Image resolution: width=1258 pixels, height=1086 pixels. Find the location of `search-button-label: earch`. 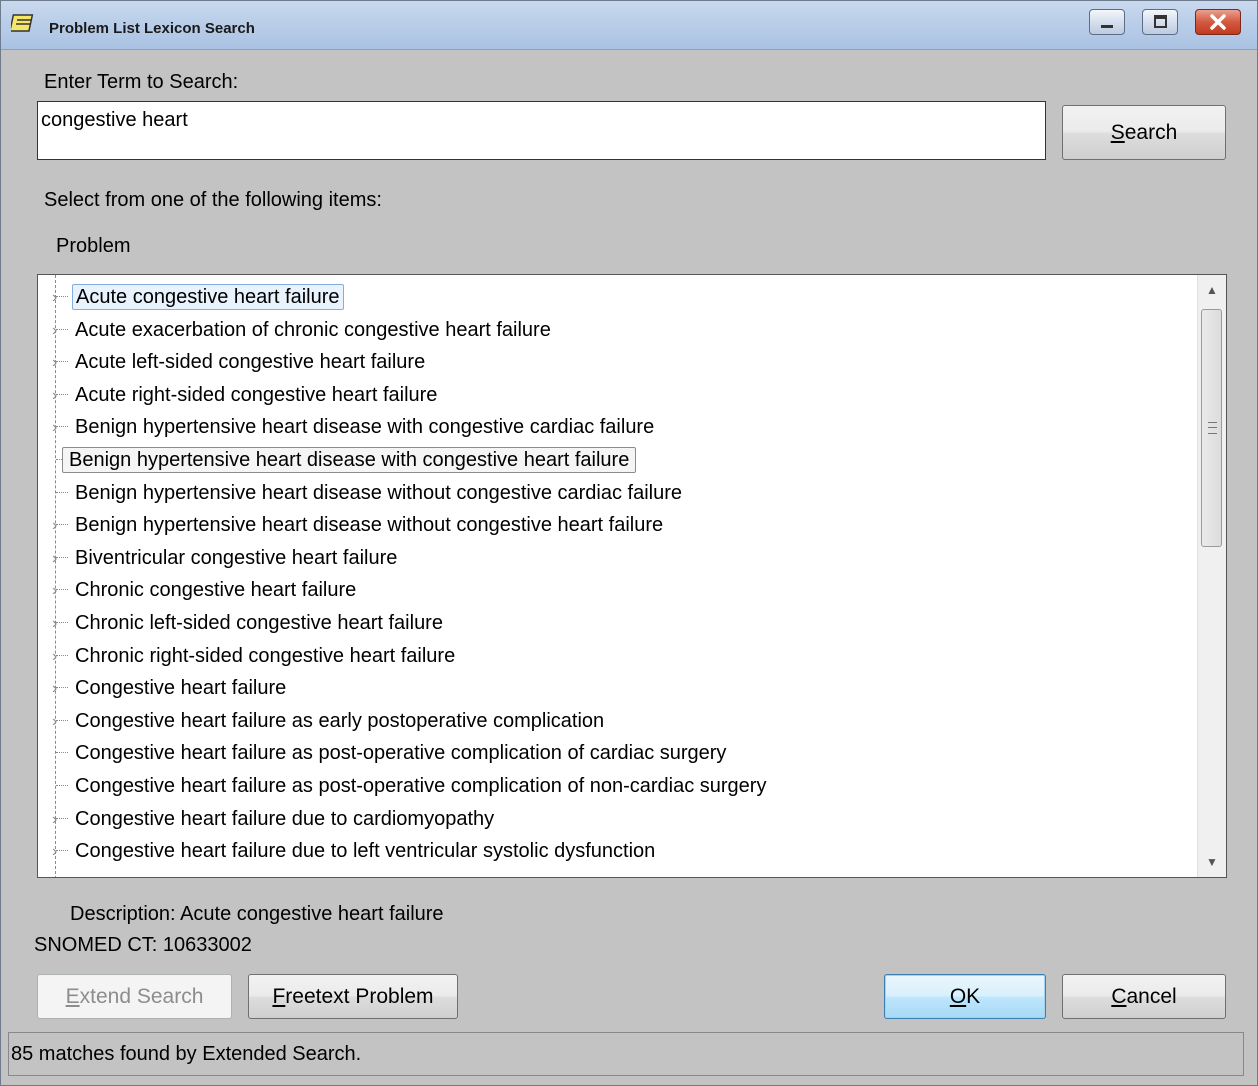

search-button-label: earch is located at coordinates (1151, 132).